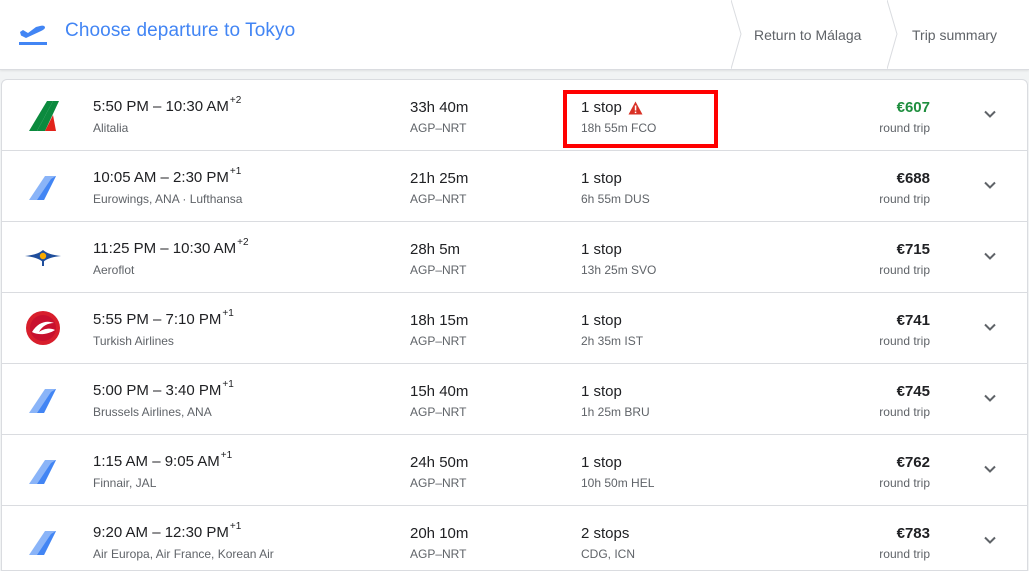 This screenshot has width=1029, height=571. Describe the element at coordinates (114, 270) in the screenshot. I see `airline-name: Aeroflot` at that location.